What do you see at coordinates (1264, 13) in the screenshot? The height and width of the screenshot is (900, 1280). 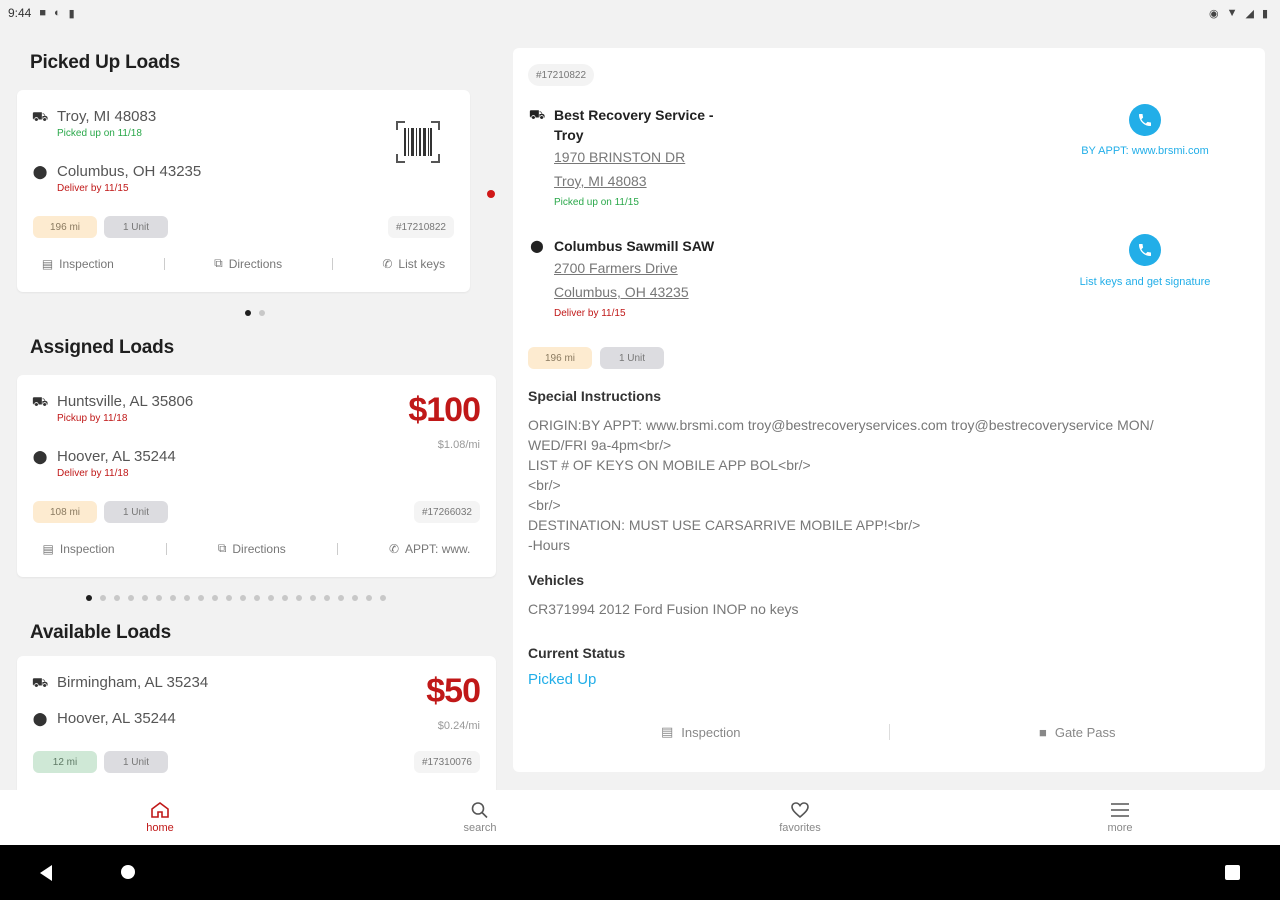 I see `battery-icon: ▮` at bounding box center [1264, 13].